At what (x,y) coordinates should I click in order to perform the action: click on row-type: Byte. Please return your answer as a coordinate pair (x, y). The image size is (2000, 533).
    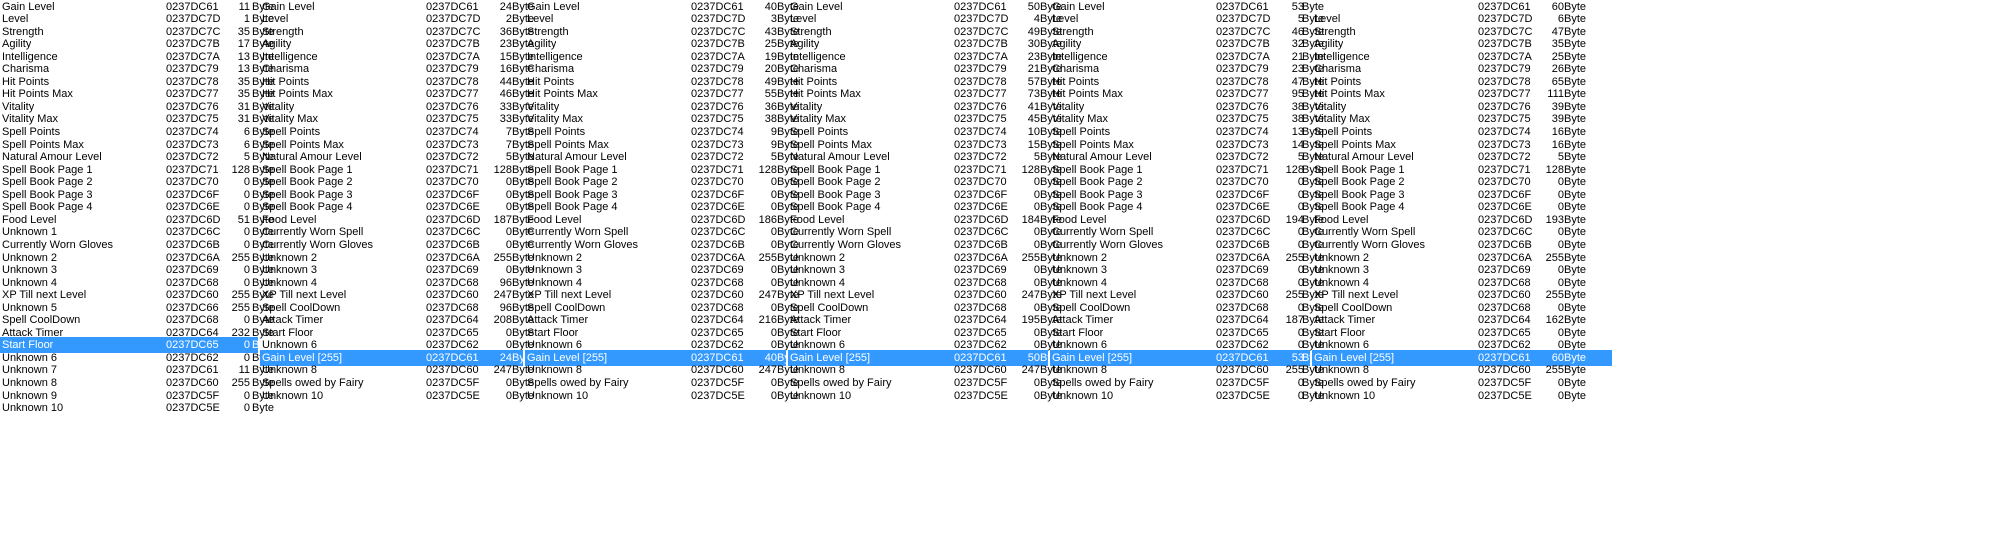
    Looking at the image, I should click on (1575, 395).